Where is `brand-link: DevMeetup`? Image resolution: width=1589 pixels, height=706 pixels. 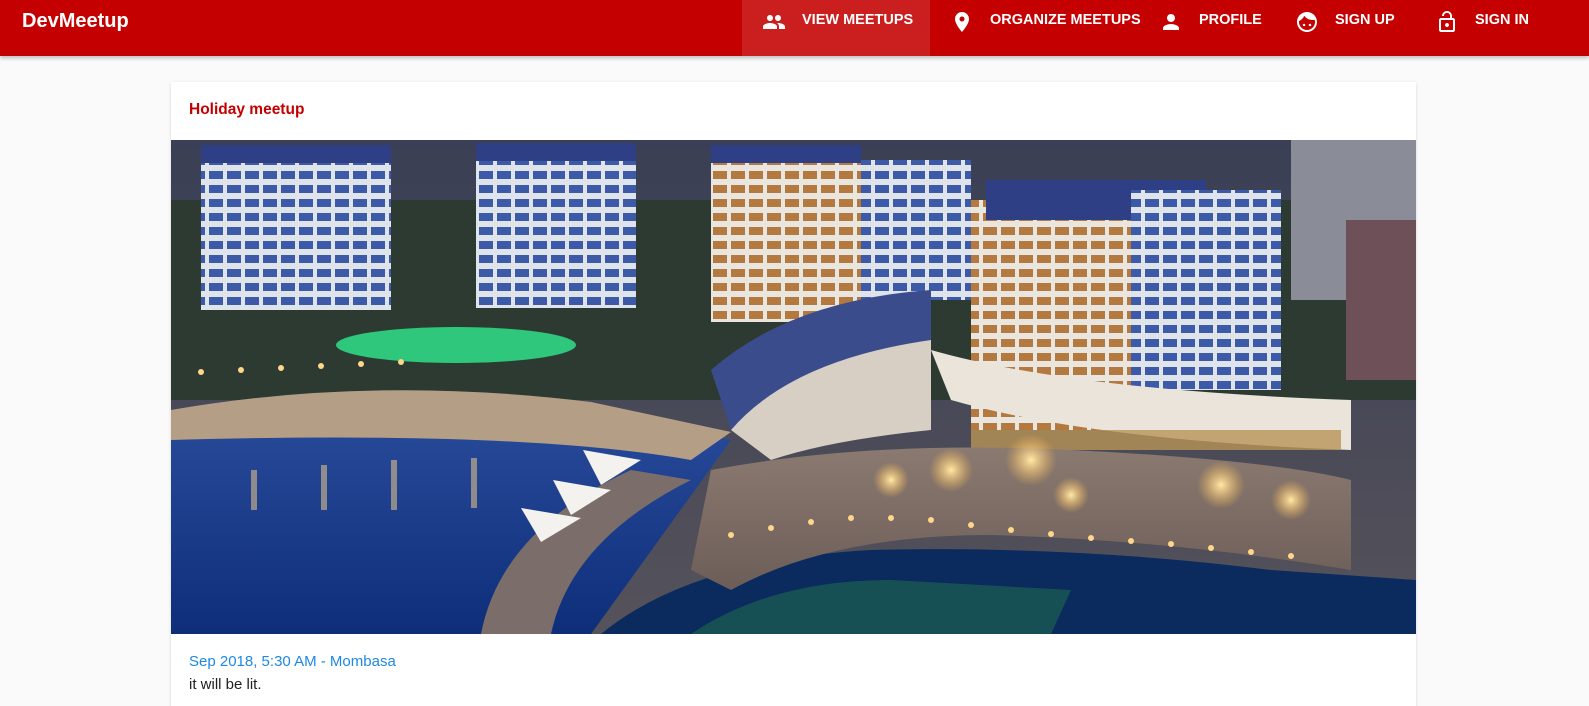 brand-link: DevMeetup is located at coordinates (75, 28).